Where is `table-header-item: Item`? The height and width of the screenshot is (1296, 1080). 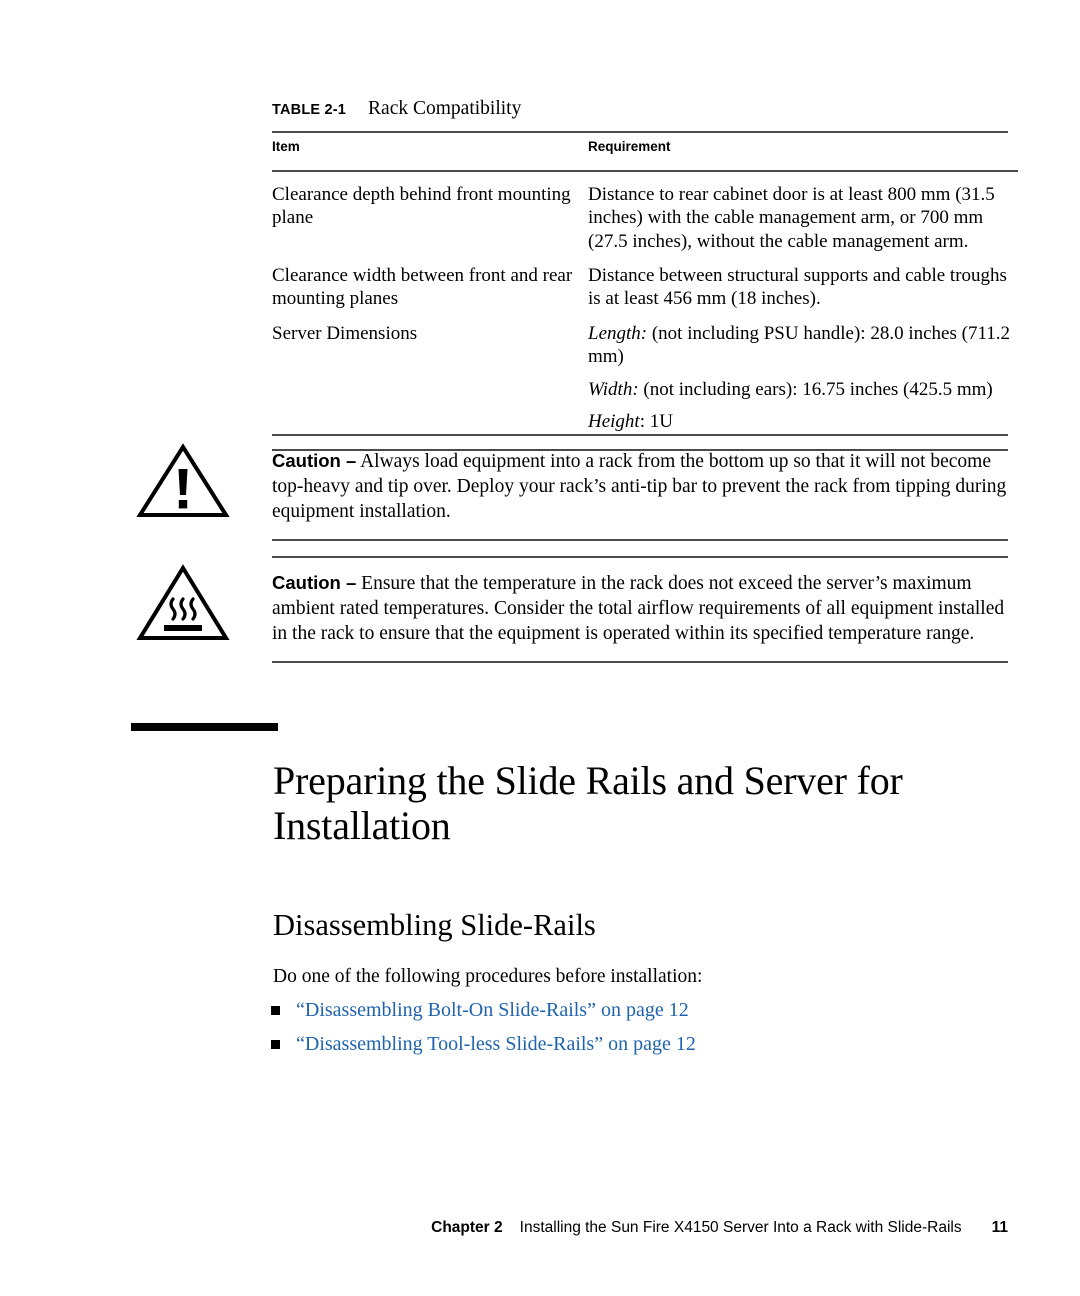 table-header-item: Item is located at coordinates (286, 146).